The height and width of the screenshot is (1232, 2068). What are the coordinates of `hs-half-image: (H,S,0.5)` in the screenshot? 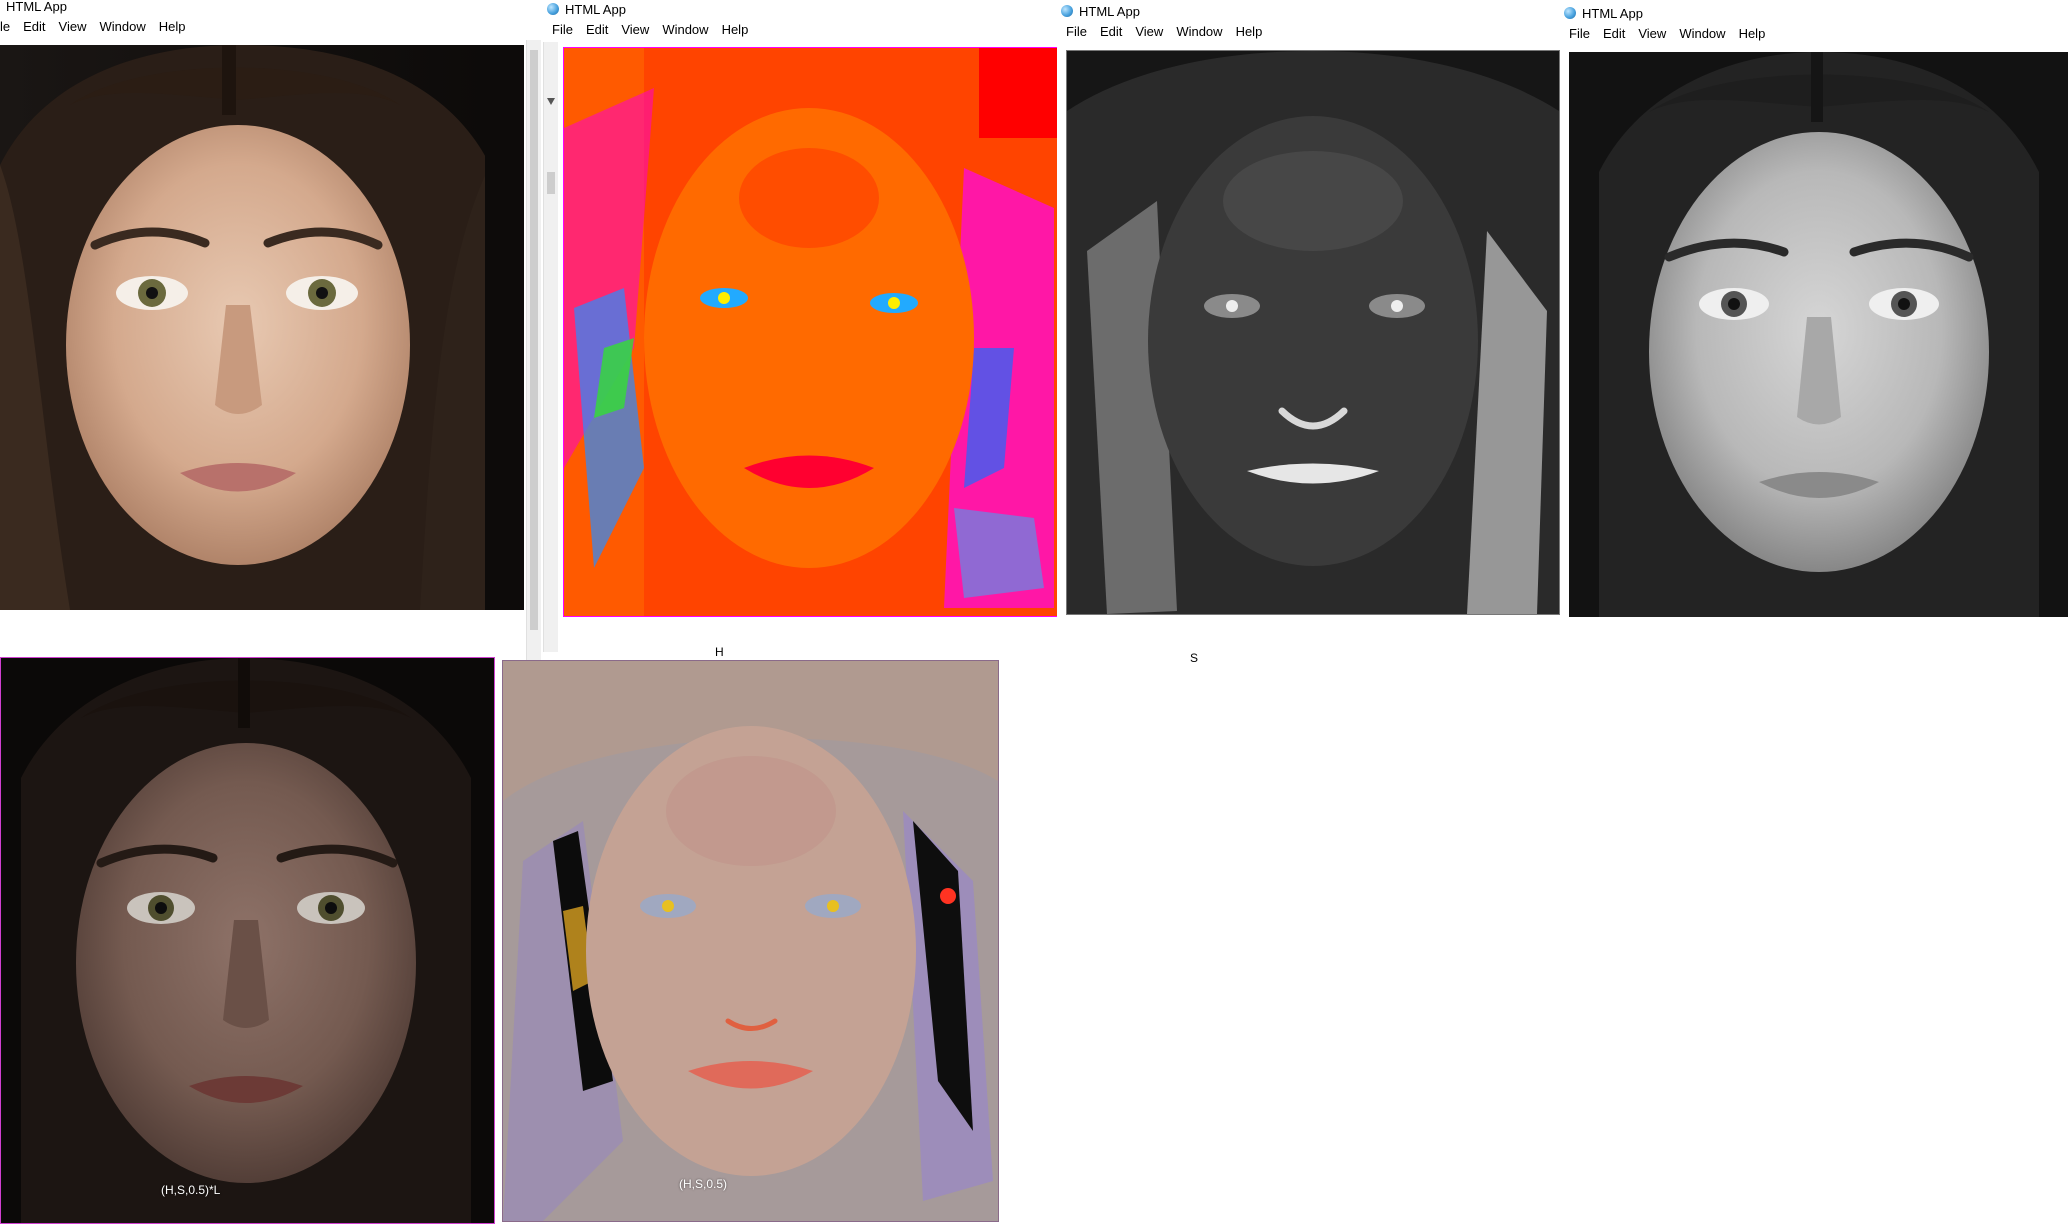 It's located at (750, 941).